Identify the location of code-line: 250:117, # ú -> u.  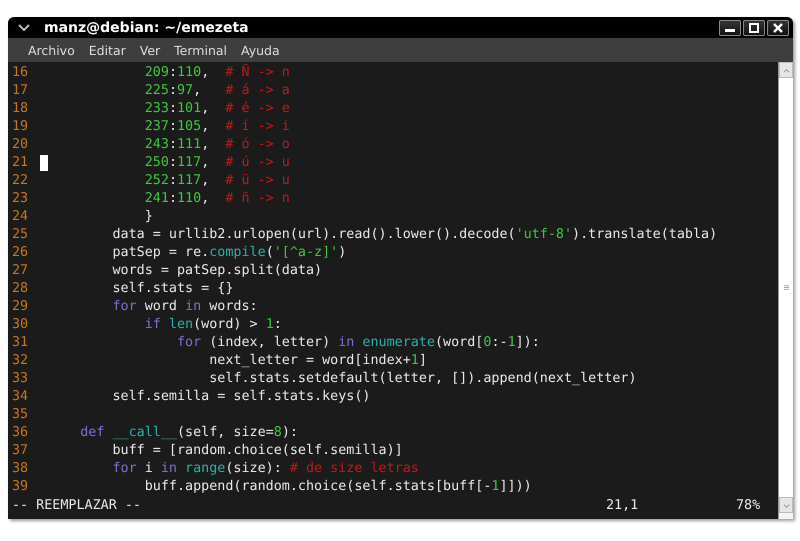
(217, 163).